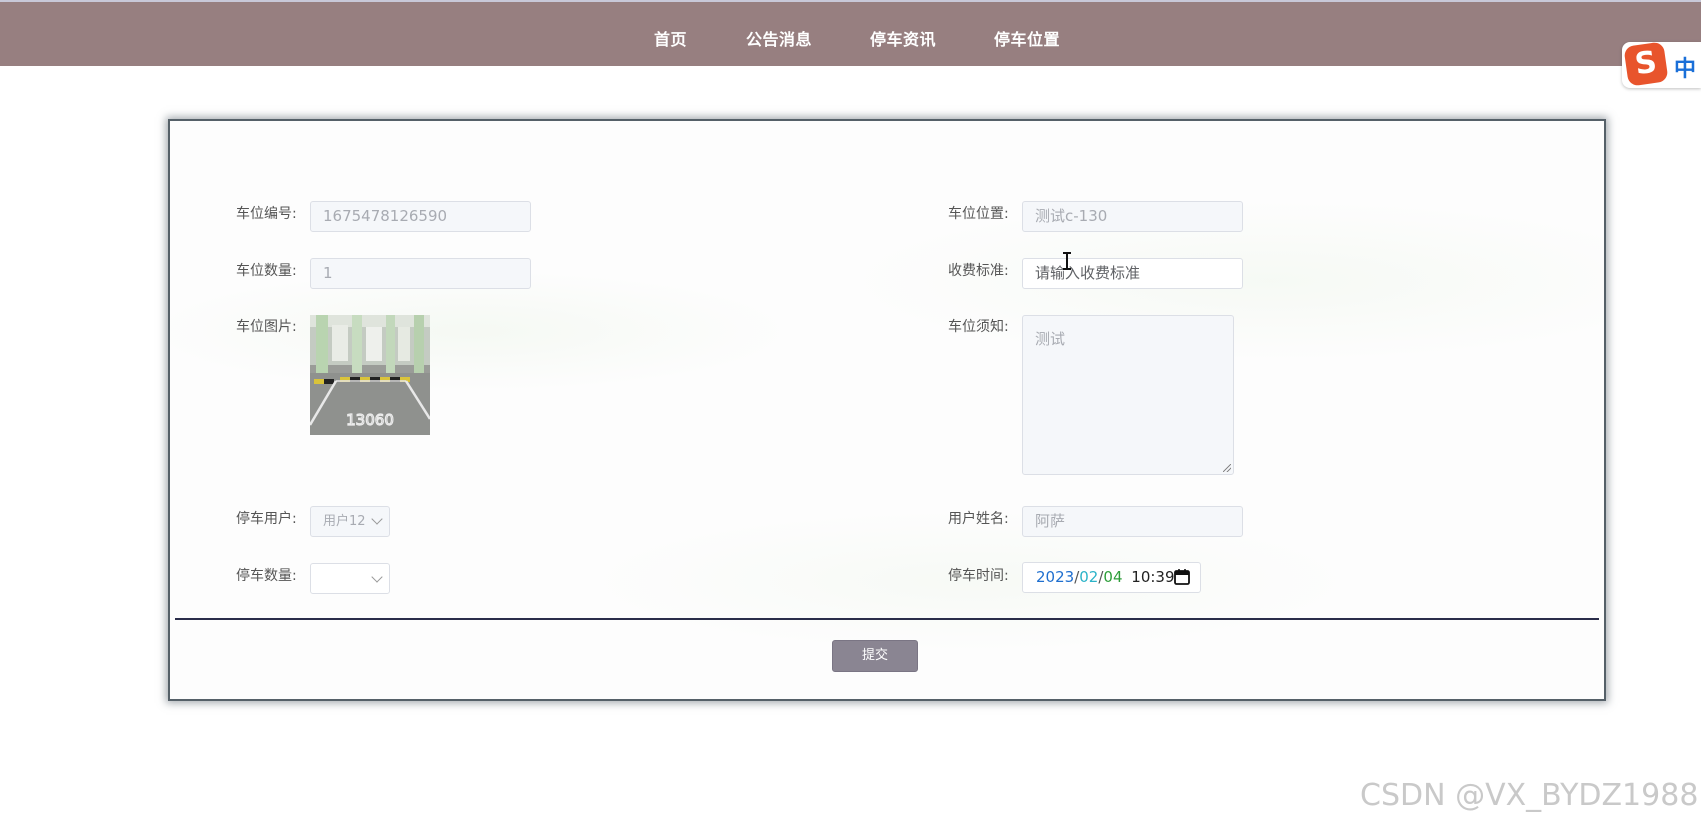  Describe the element at coordinates (779, 38) in the screenshot. I see `nav-item-announcements: 公告消息` at that location.